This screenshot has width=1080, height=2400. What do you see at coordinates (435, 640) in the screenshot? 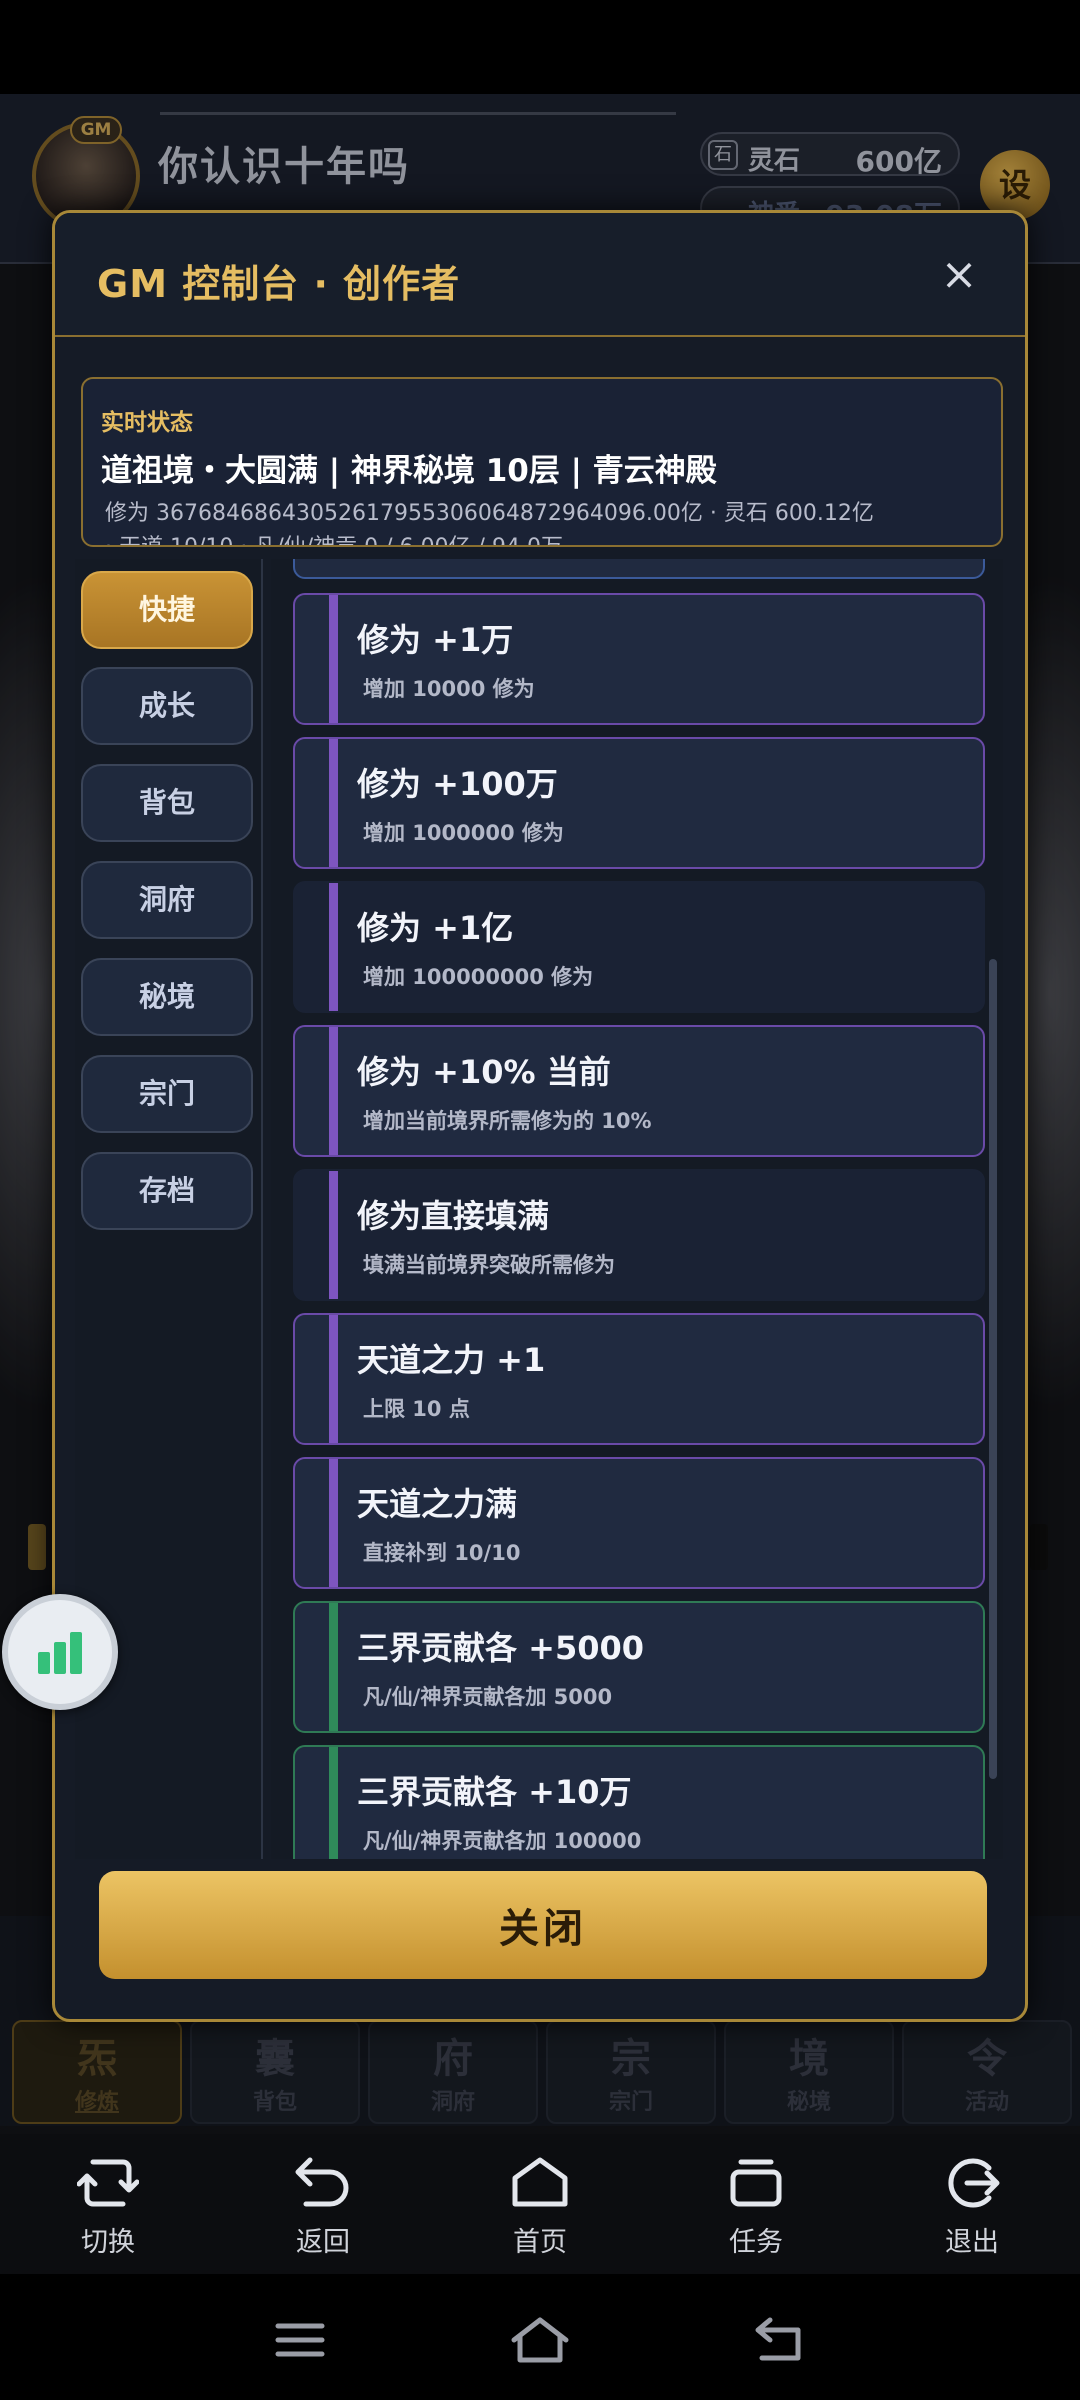
I see `action-title: 修为 +1万` at bounding box center [435, 640].